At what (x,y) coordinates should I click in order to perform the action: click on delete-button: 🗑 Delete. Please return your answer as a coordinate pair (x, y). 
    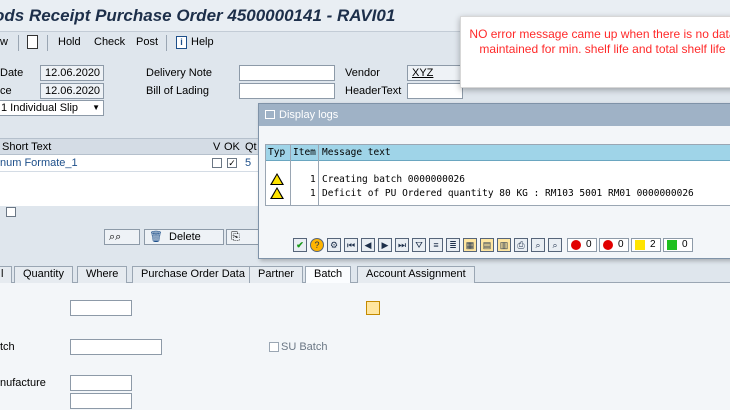
    Looking at the image, I should click on (184, 237).